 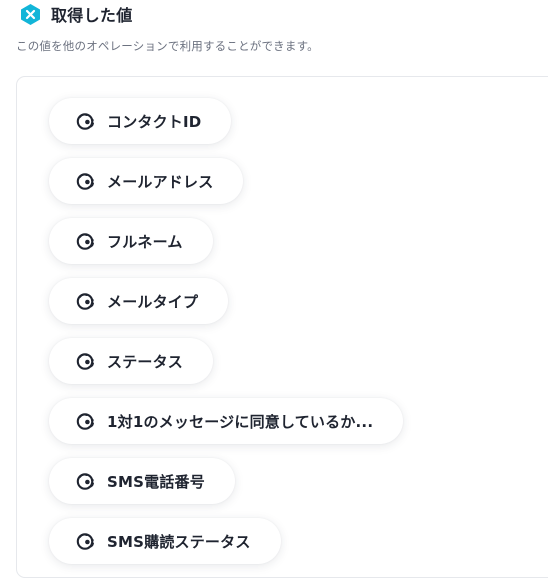 What do you see at coordinates (160, 181) in the screenshot?
I see `value-chip-label: メールアドレス` at bounding box center [160, 181].